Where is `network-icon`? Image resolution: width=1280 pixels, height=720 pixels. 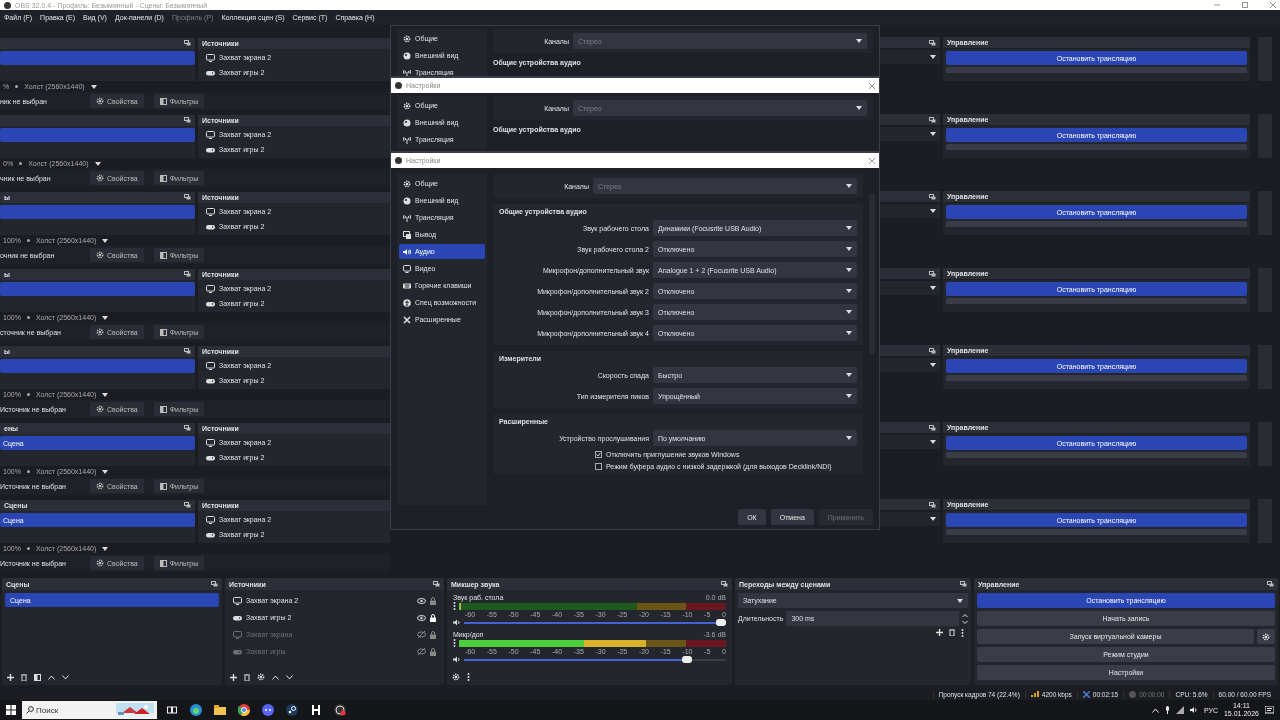 network-icon is located at coordinates (1179, 710).